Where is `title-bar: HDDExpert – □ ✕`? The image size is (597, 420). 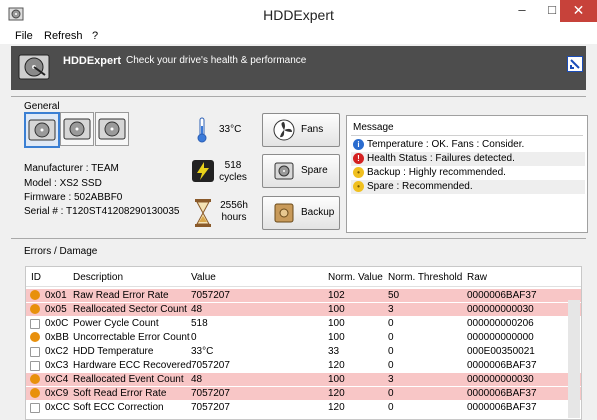 title-bar: HDDExpert – □ ✕ is located at coordinates (298, 15).